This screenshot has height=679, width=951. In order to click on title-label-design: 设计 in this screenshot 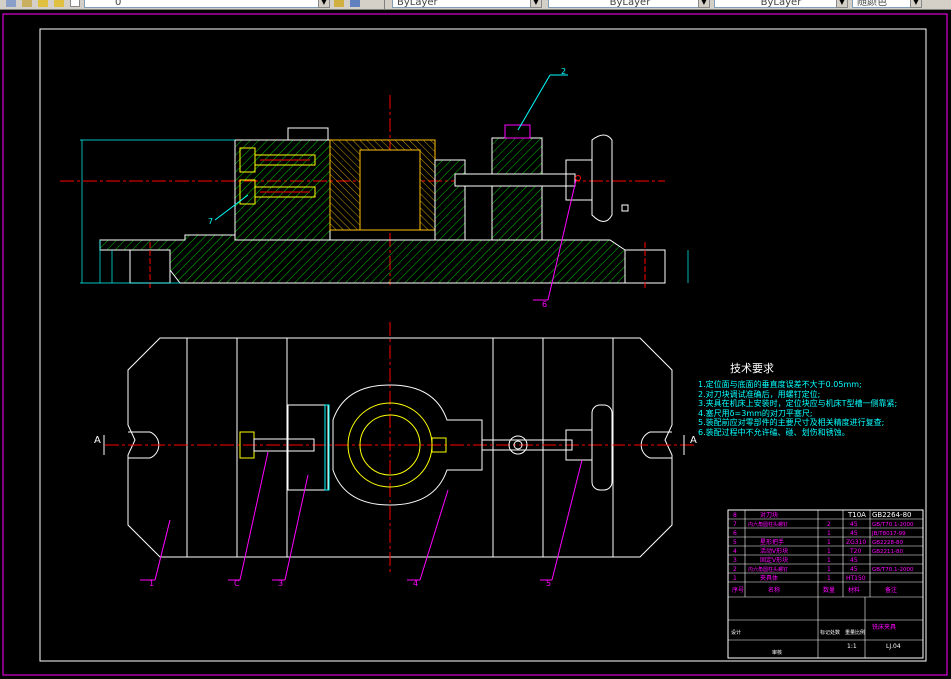, I will do `click(736, 632)`.